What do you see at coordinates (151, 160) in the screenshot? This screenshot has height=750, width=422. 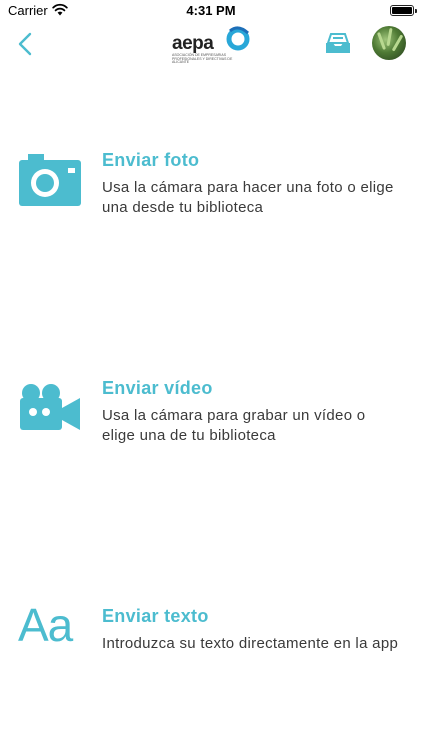 I see `send-photo-title: Enviar foto` at bounding box center [151, 160].